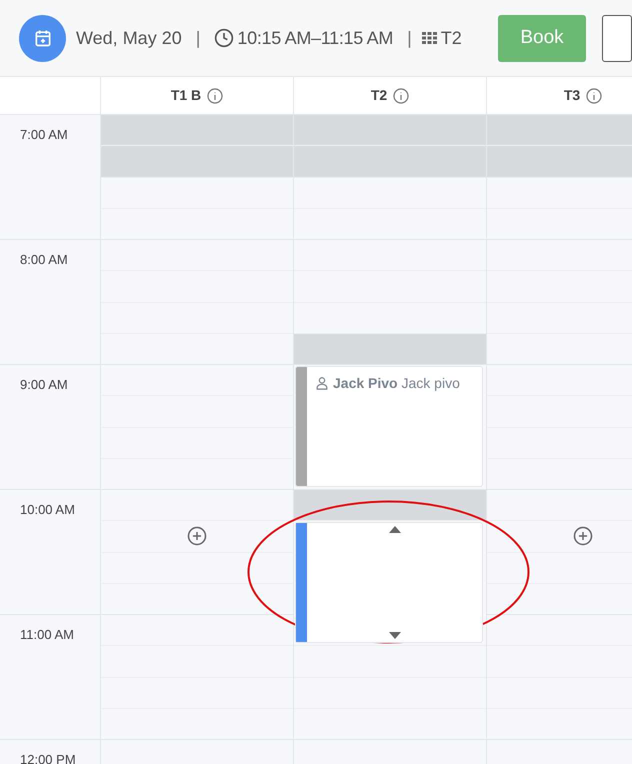  I want to click on time-range-text: 10:15 AM–11:15 AM, so click(315, 38).